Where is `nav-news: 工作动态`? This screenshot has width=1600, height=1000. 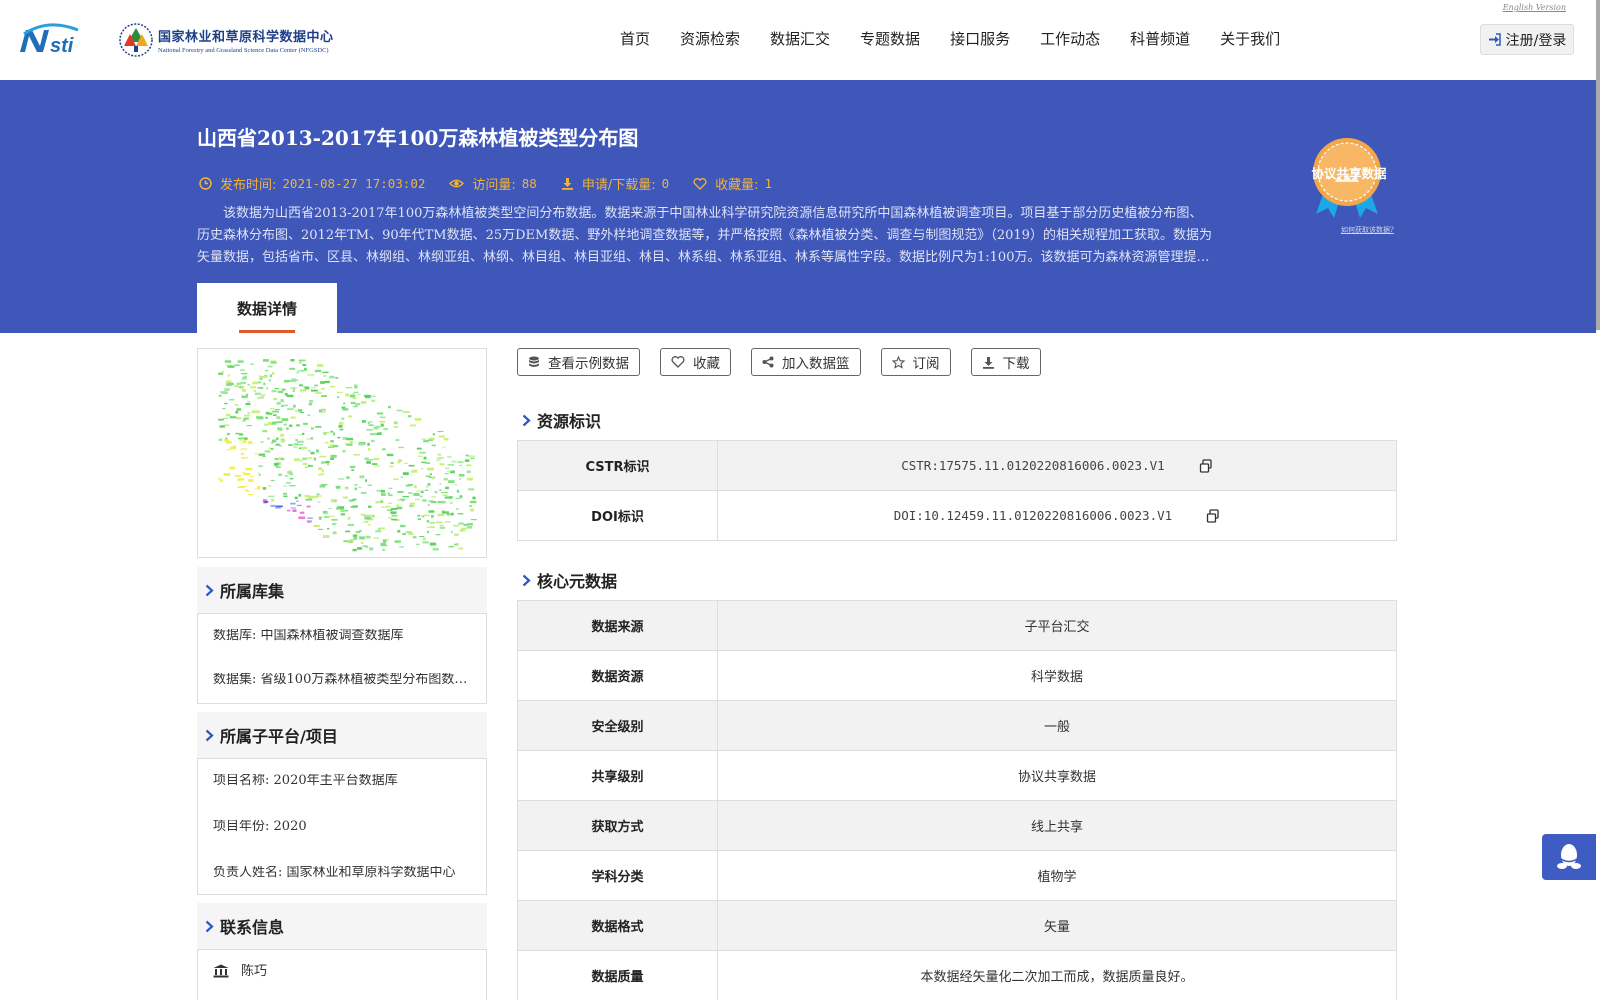 nav-news: 工作动态 is located at coordinates (1070, 38).